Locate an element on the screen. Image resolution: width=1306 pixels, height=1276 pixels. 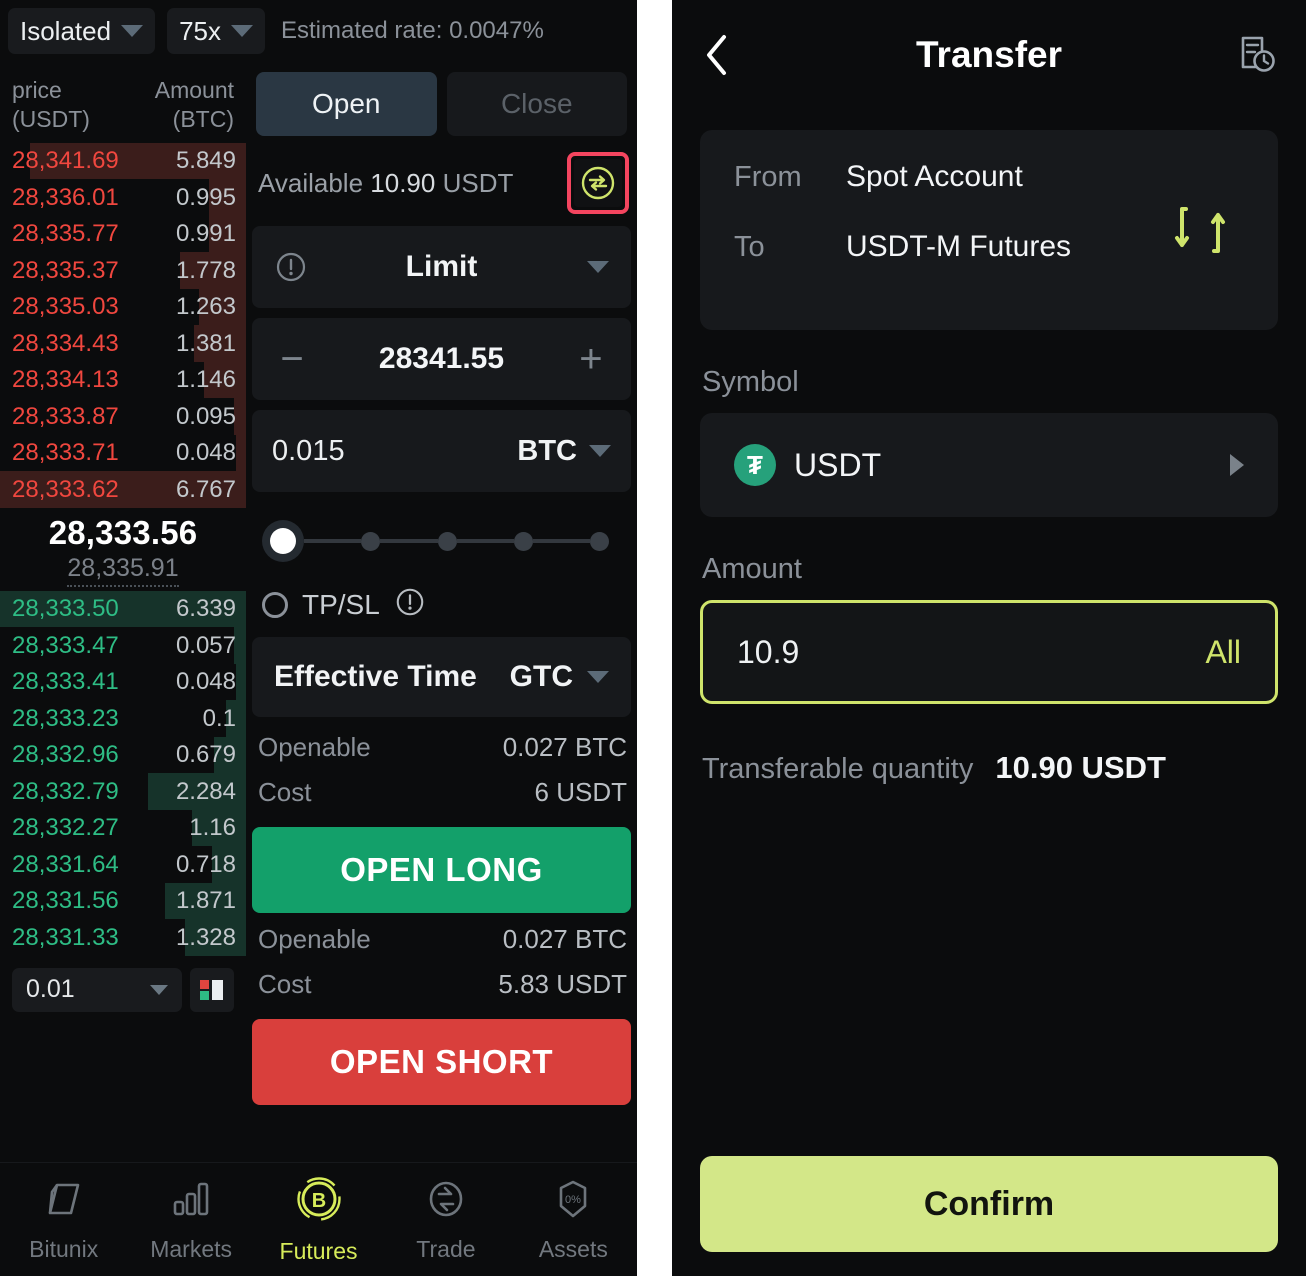
order-book-row: 28,335.03 1.263 is located at coordinates (123, 307).